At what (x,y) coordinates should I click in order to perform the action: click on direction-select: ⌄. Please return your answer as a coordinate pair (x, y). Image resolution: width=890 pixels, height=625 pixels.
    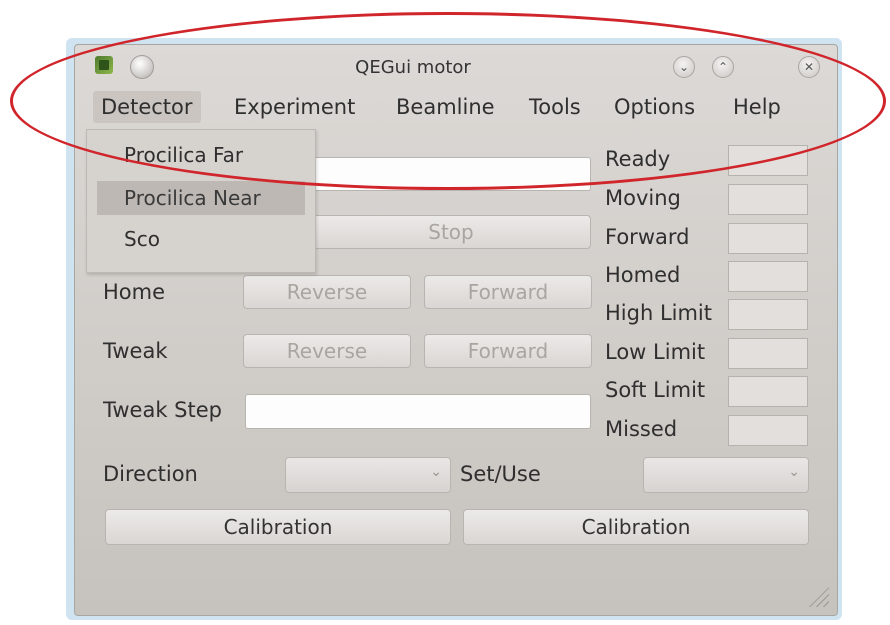
    Looking at the image, I should click on (368, 475).